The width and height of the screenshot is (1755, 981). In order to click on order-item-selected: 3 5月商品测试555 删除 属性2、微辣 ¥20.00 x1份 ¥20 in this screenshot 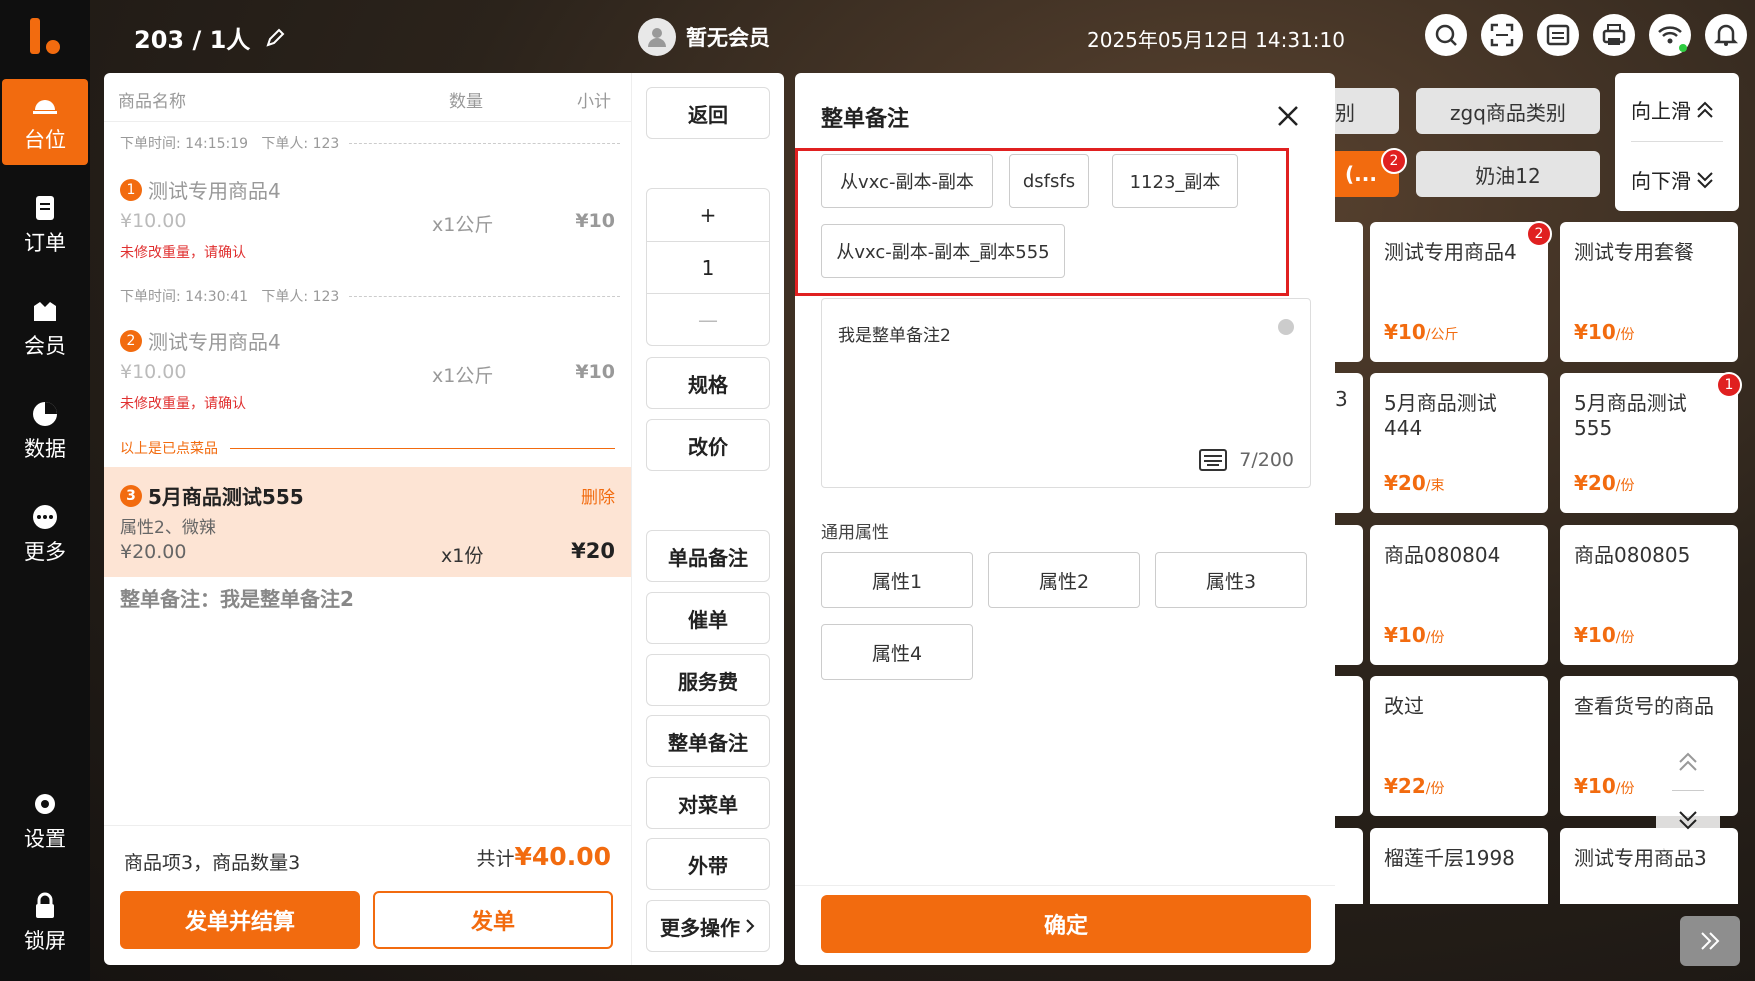, I will do `click(367, 522)`.